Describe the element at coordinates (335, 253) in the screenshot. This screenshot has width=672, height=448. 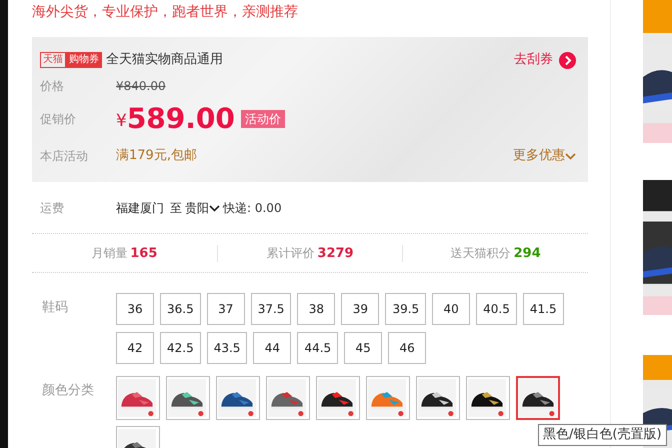
I see `stat-value: 3279` at that location.